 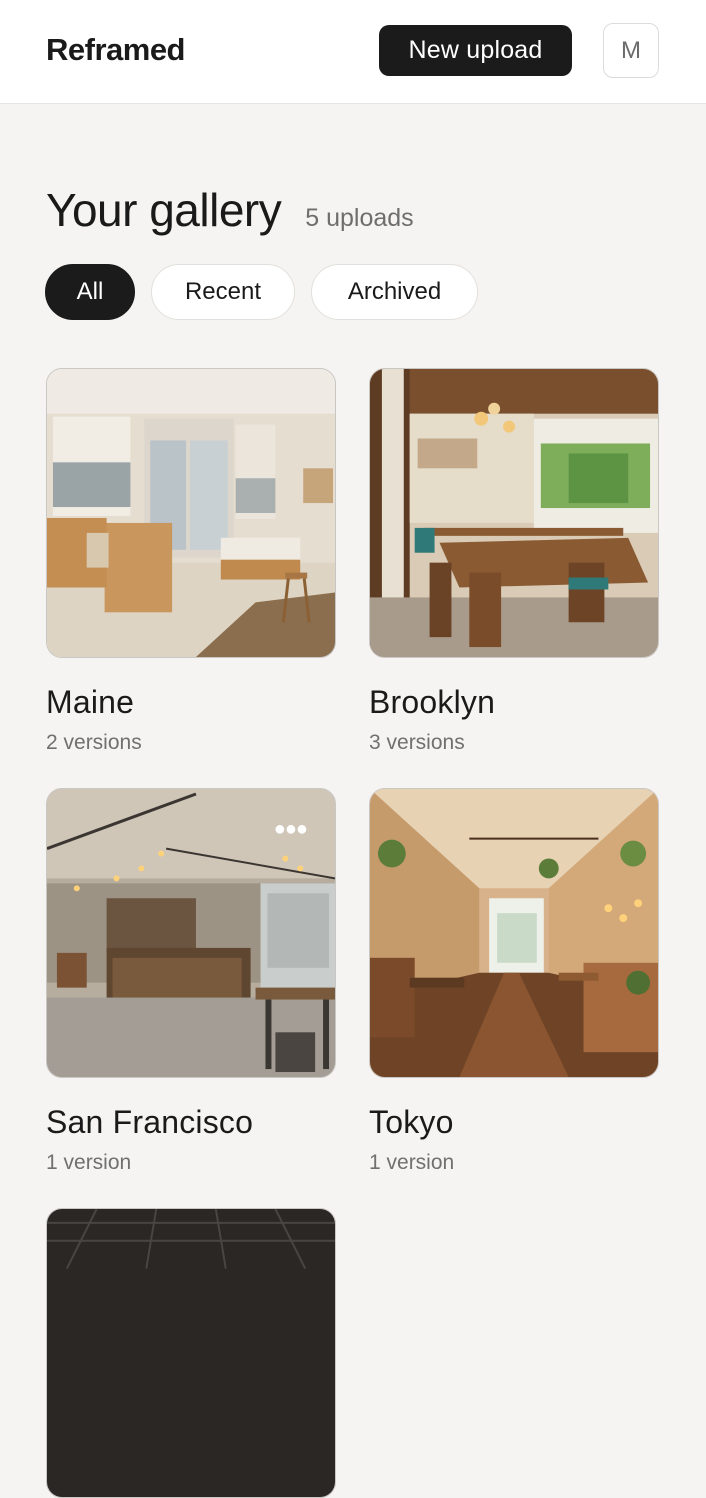 I want to click on gallery-card: ●●● San Francisco 1 version, so click(x=191, y=981).